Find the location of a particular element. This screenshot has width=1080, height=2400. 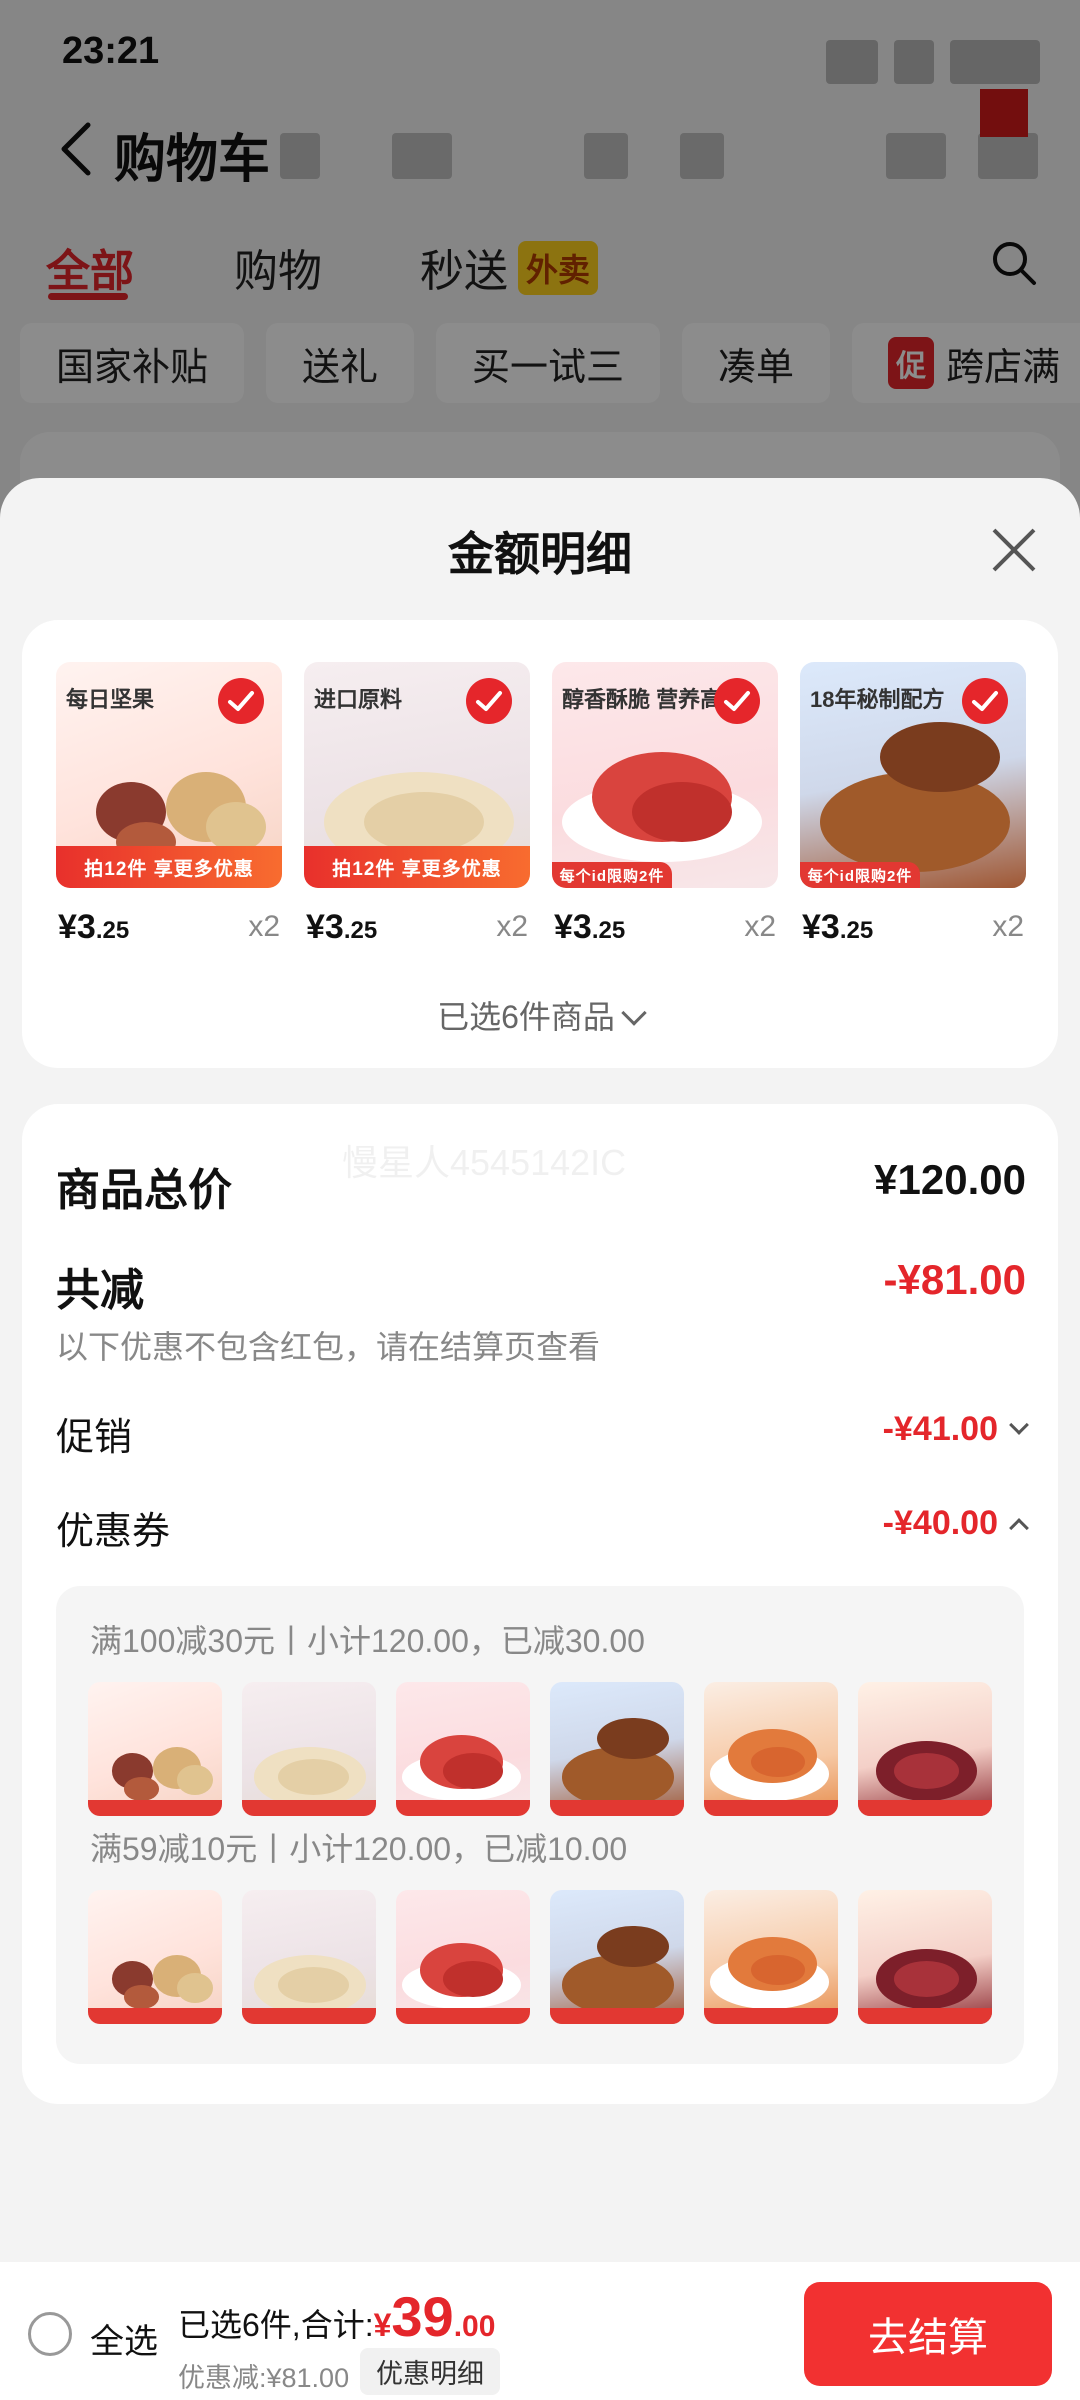

product-image: 醇香酥脆 营养高 每个id限购2件 is located at coordinates (665, 775).